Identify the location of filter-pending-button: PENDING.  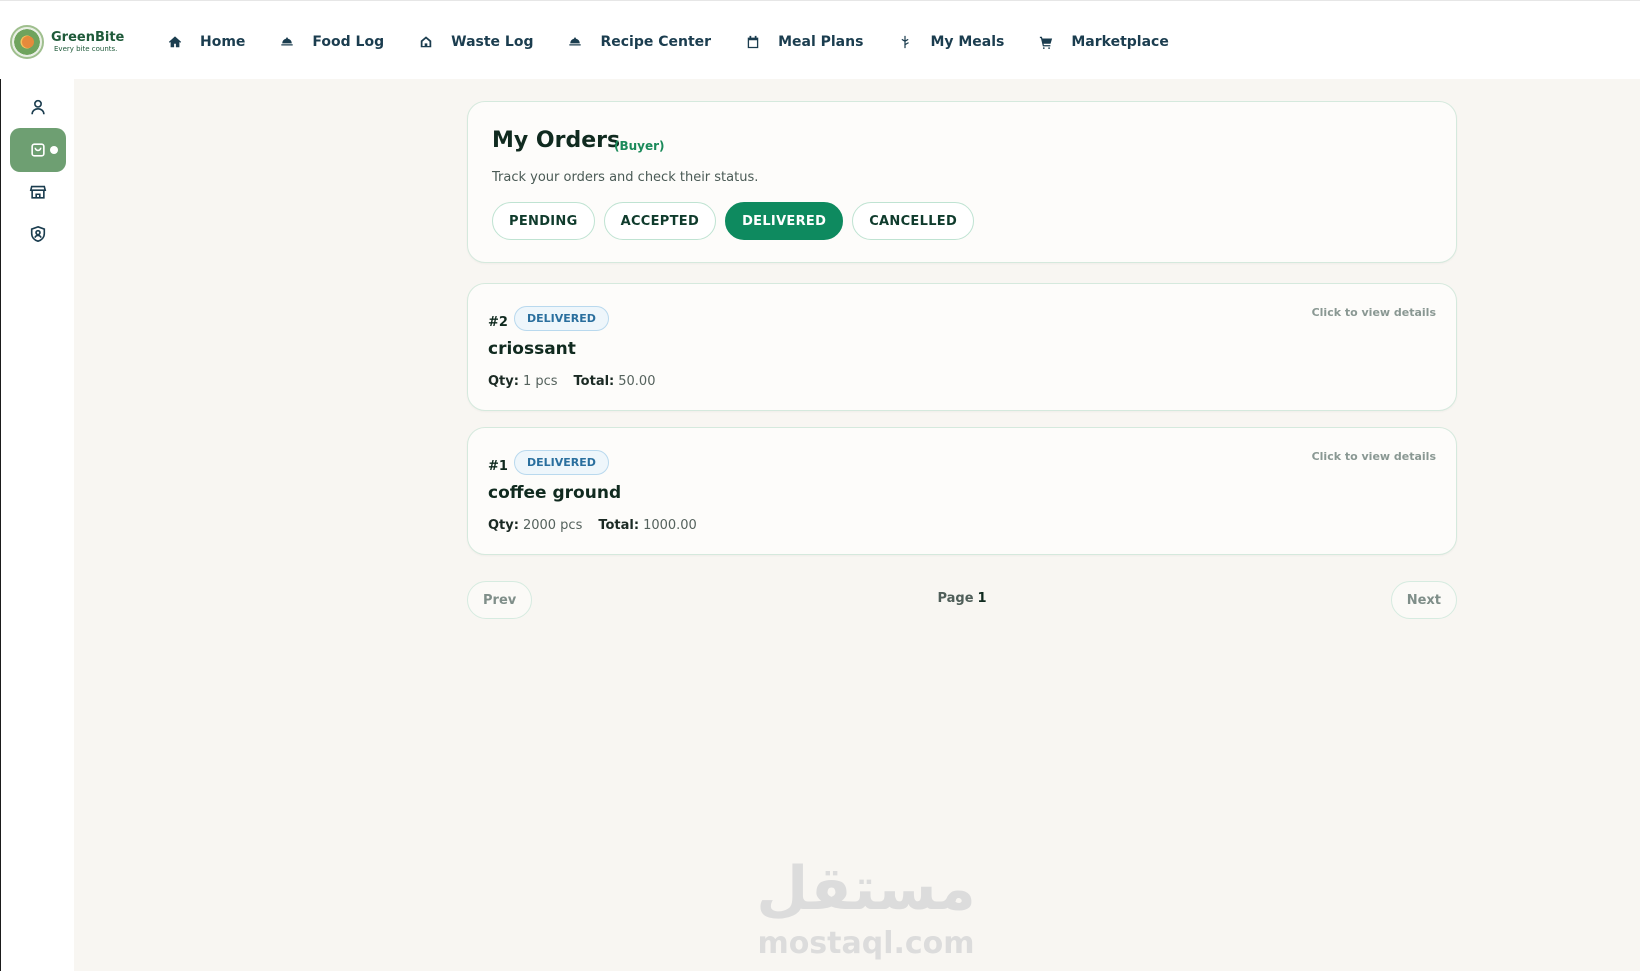
(543, 221).